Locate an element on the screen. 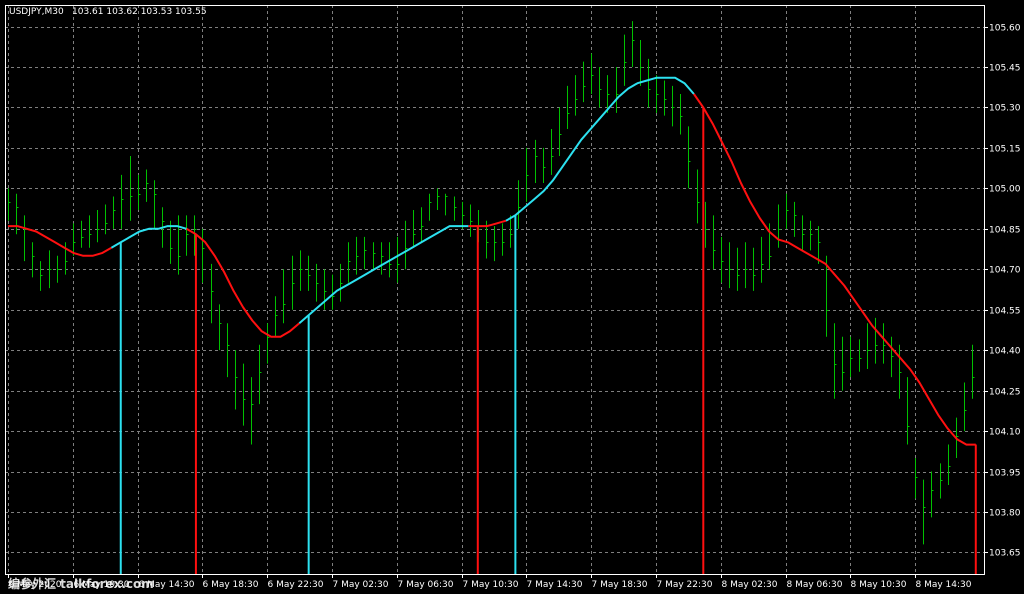 The width and height of the screenshot is (1024, 594). y-tick-label: 104.40 is located at coordinates (1005, 352).